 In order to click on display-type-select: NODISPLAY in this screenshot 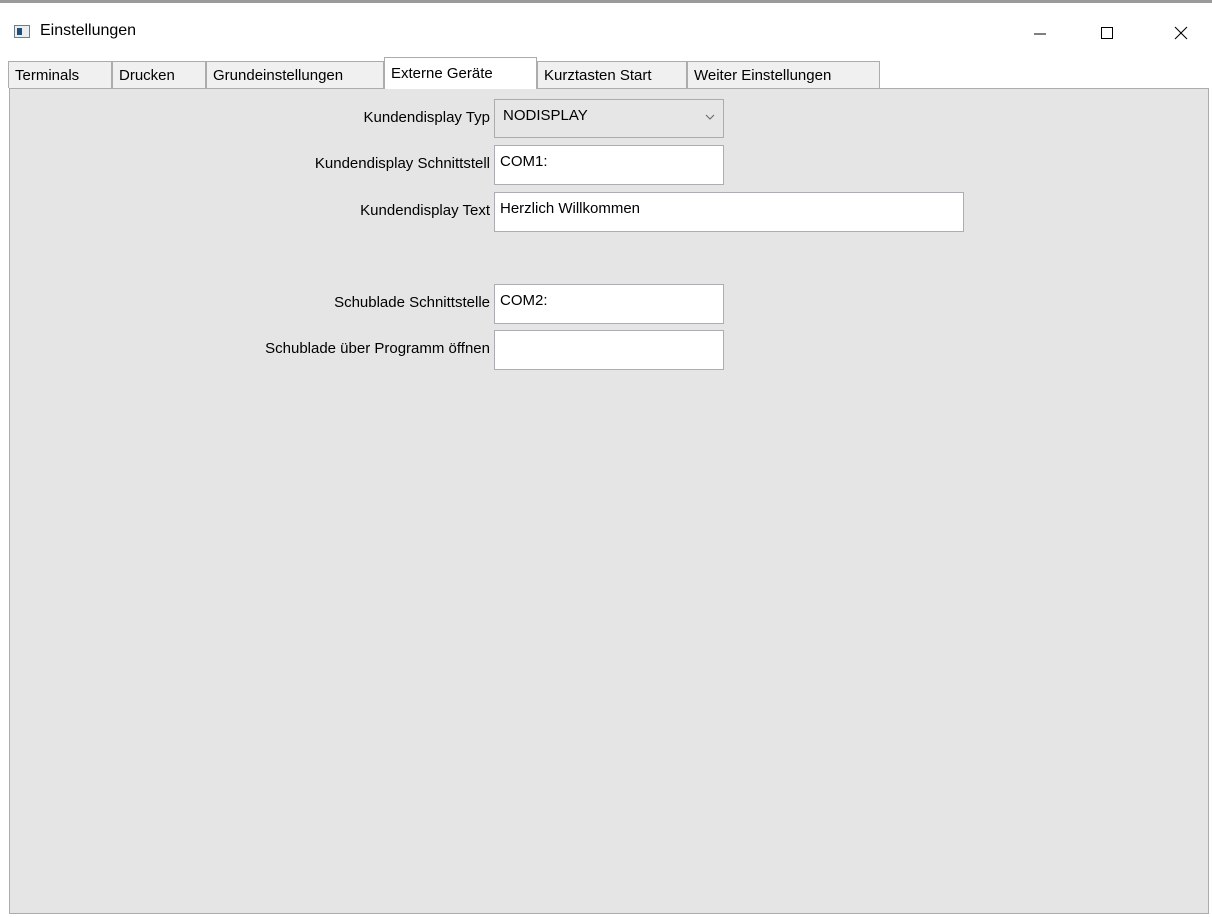, I will do `click(609, 118)`.